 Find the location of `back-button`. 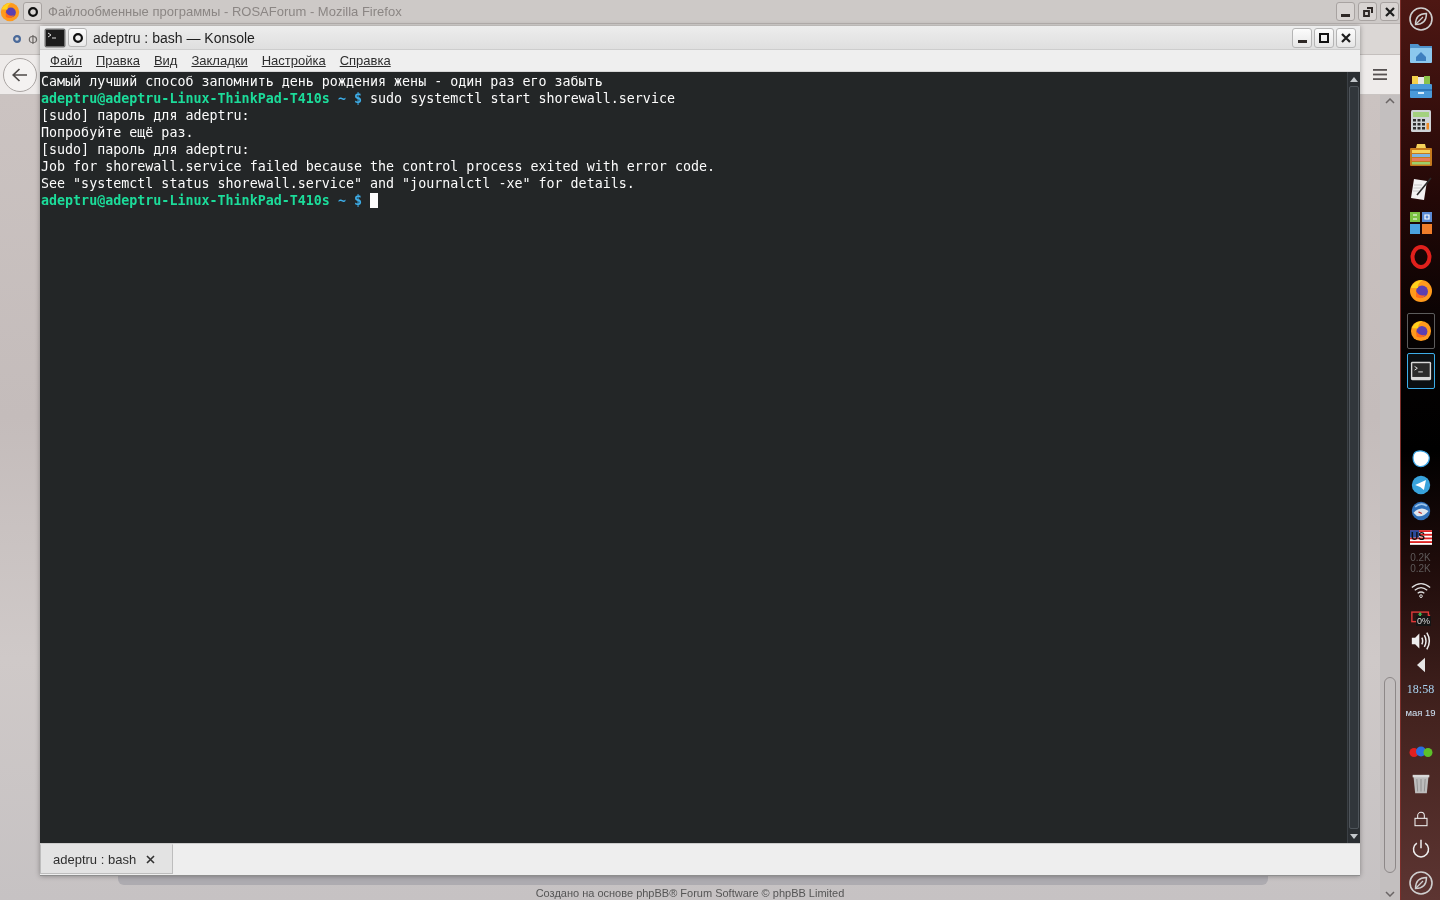

back-button is located at coordinates (20, 74).